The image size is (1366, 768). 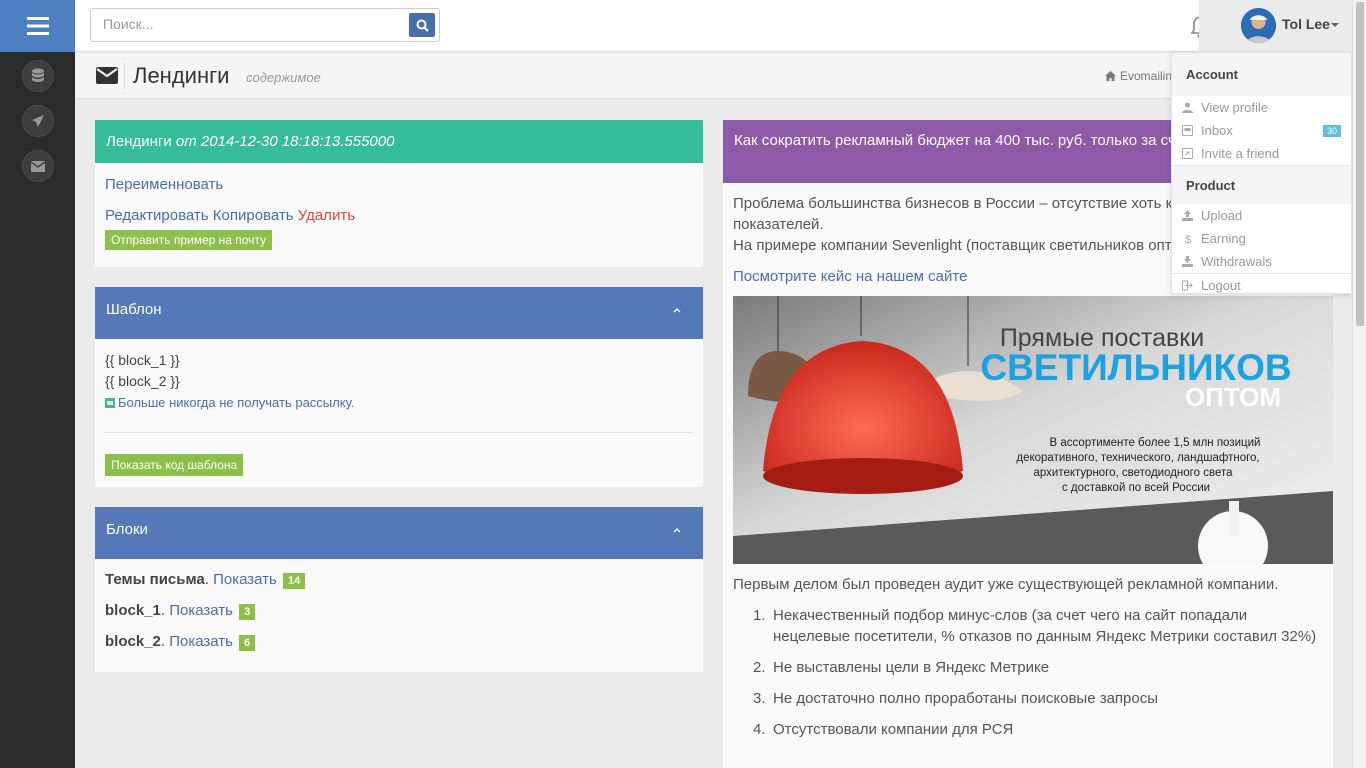 I want to click on rename-link: Переименновать, so click(x=164, y=184).